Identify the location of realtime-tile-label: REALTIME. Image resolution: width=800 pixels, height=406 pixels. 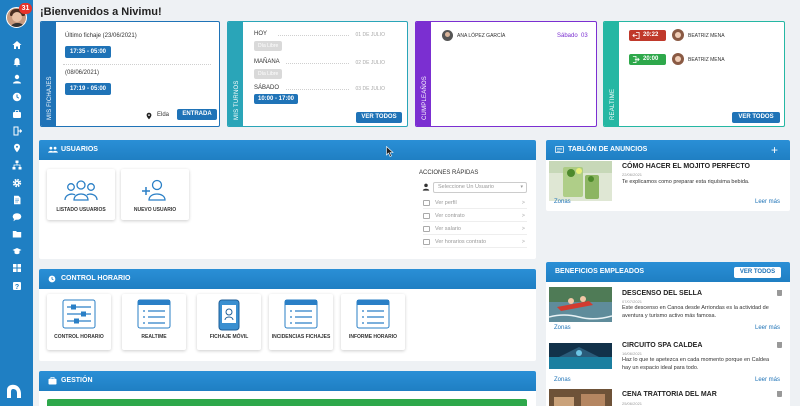
(154, 337).